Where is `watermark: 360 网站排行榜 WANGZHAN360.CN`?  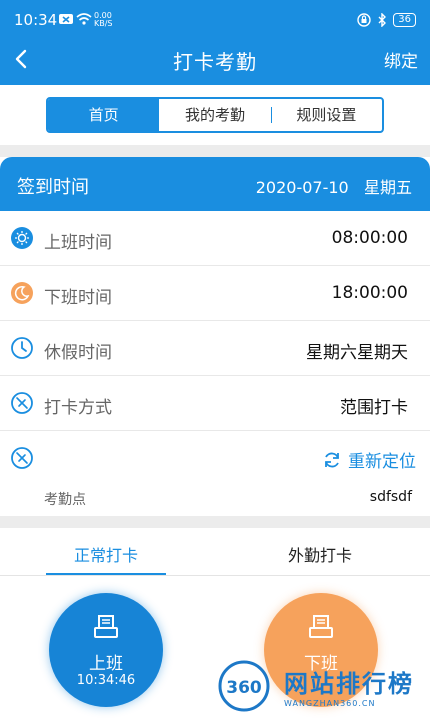 watermark: 360 网站排行榜 WANGZHAN360.CN is located at coordinates (324, 686).